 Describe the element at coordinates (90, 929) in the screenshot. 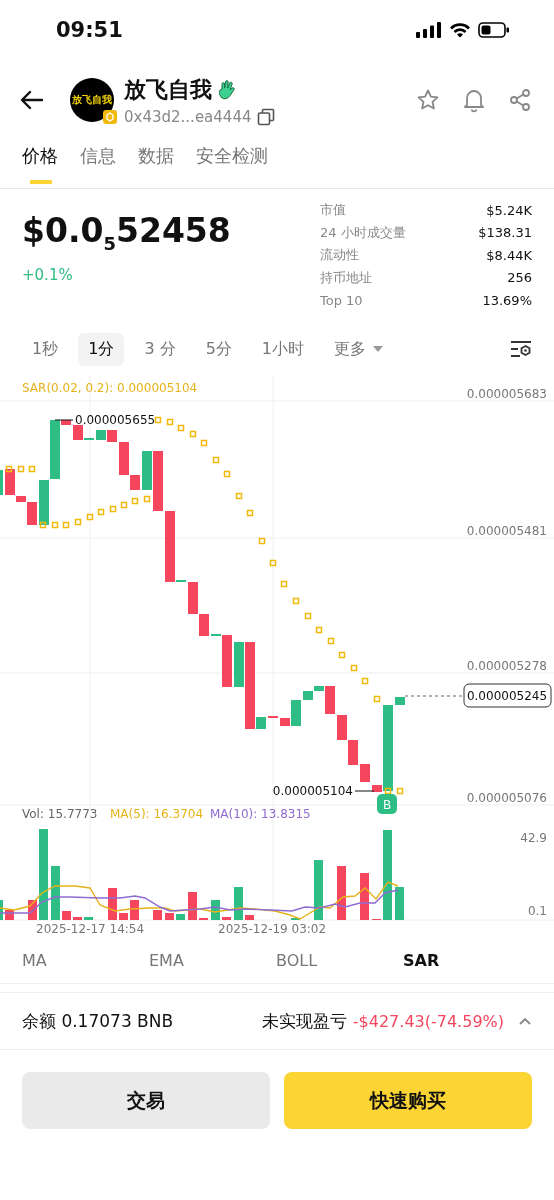

I see `time-axis-label: 2025-12-17 14:54` at that location.